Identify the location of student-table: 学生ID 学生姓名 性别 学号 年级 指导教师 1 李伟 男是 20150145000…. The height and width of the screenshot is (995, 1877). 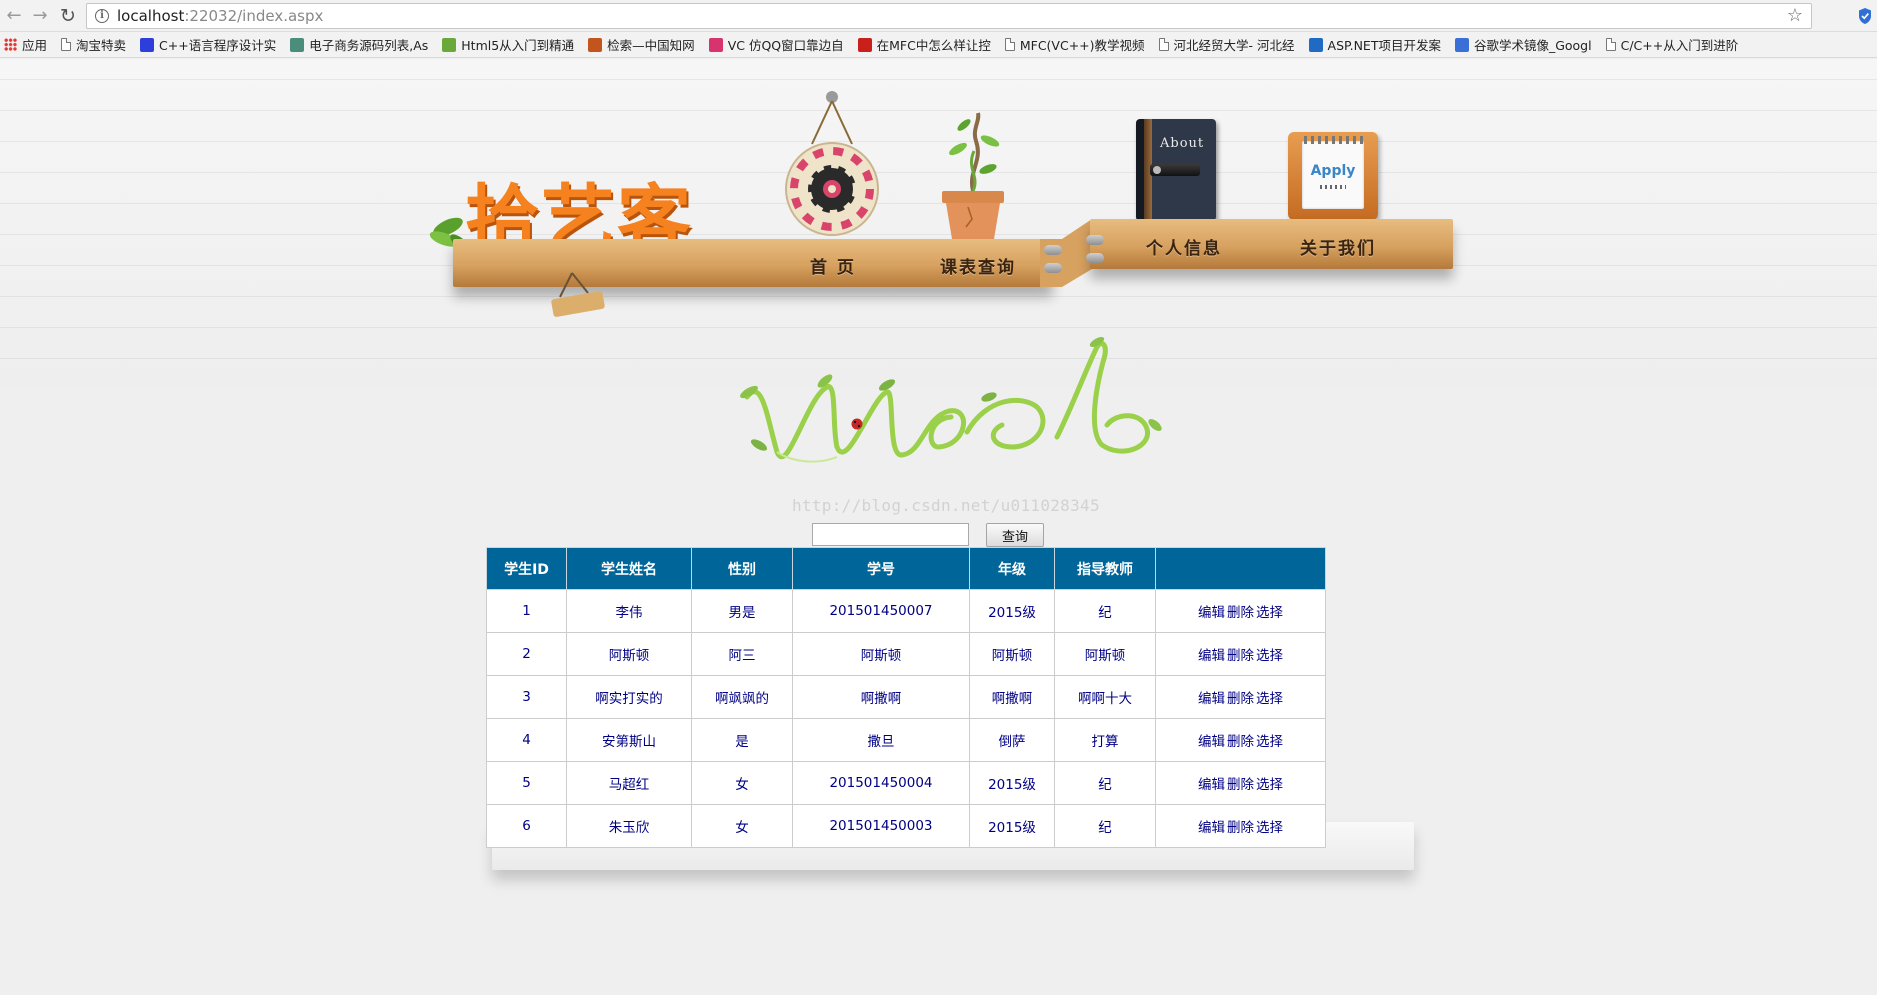
(906, 697).